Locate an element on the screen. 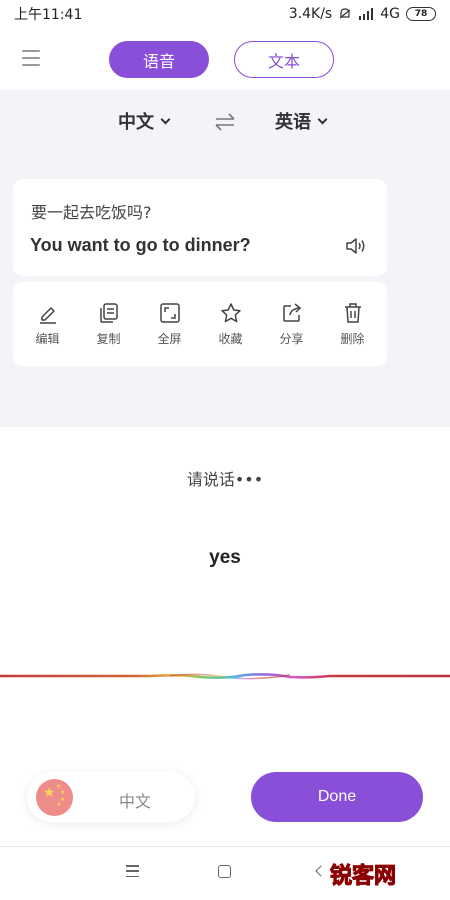  fullscreen-button: 全屏 is located at coordinates (170, 324).